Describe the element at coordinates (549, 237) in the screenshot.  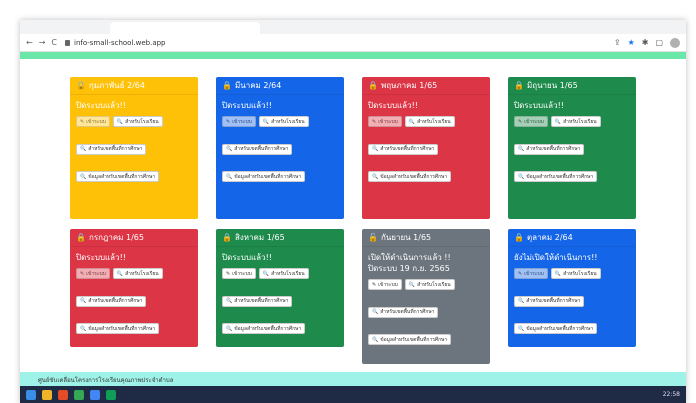
I see `card-title: ตุลาคม 2/64` at that location.